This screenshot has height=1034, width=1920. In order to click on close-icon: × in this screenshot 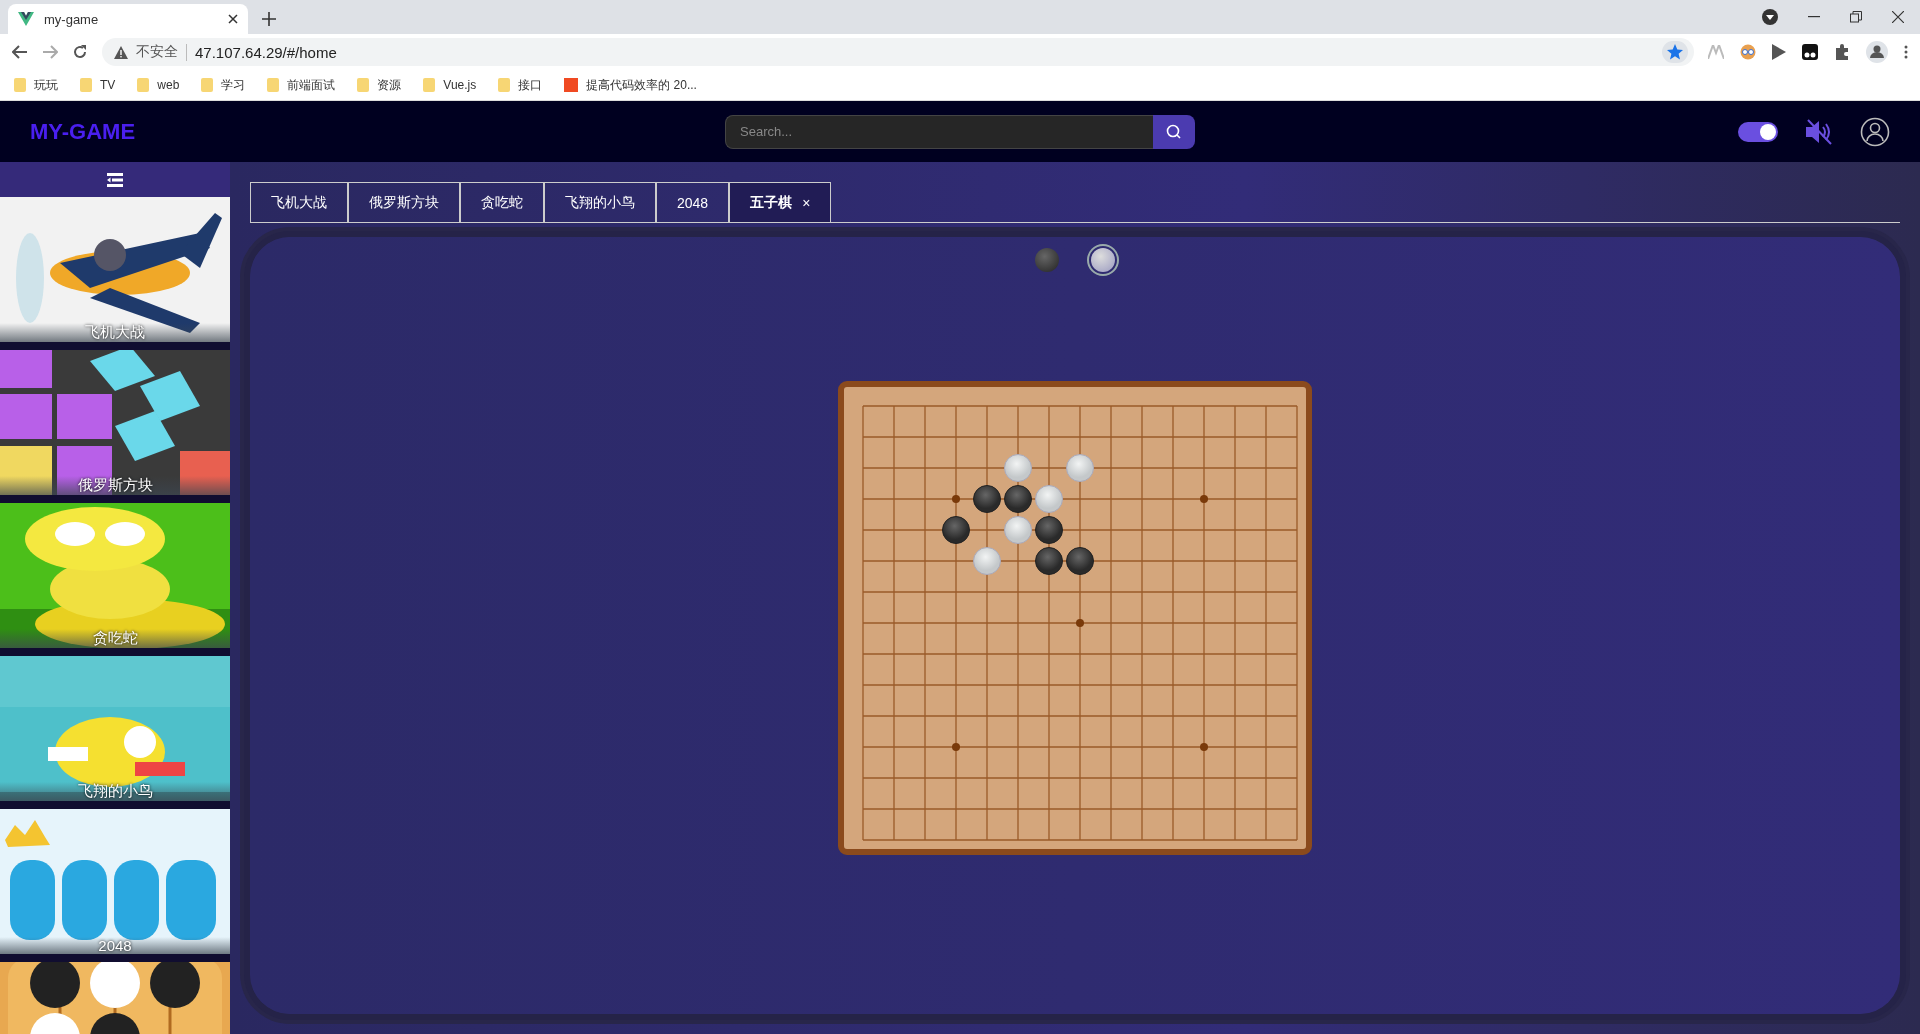, I will do `click(806, 202)`.